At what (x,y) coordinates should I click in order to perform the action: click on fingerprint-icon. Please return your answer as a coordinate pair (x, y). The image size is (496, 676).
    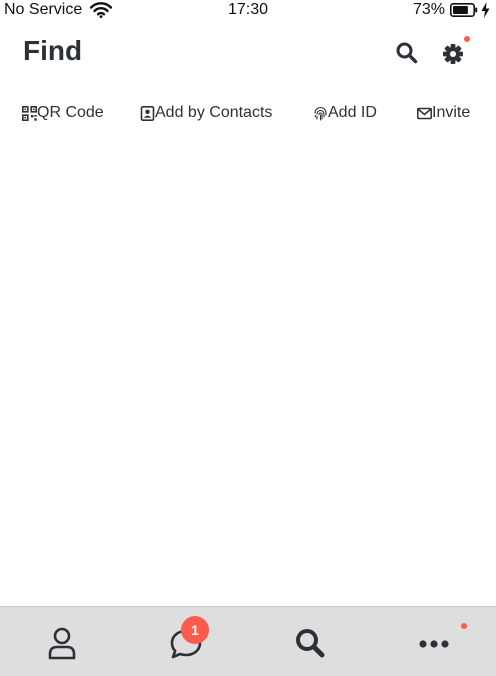
    Looking at the image, I should click on (320, 113).